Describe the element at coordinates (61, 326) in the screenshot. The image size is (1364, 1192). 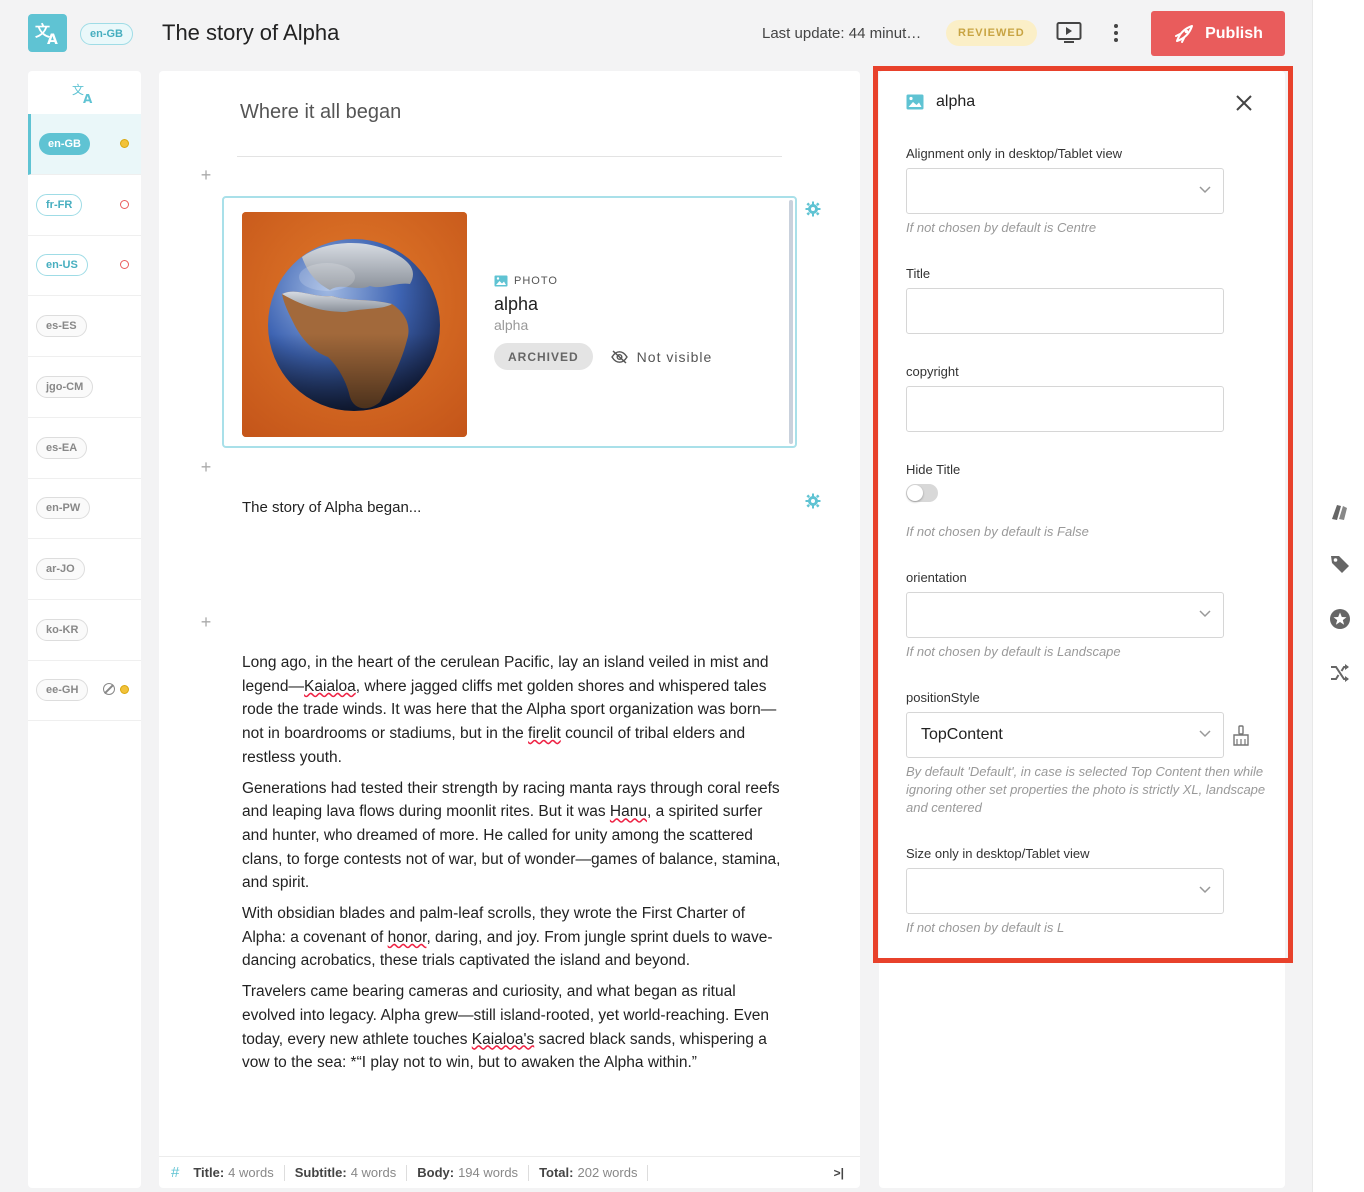
I see `locale-badge: es-ES` at that location.